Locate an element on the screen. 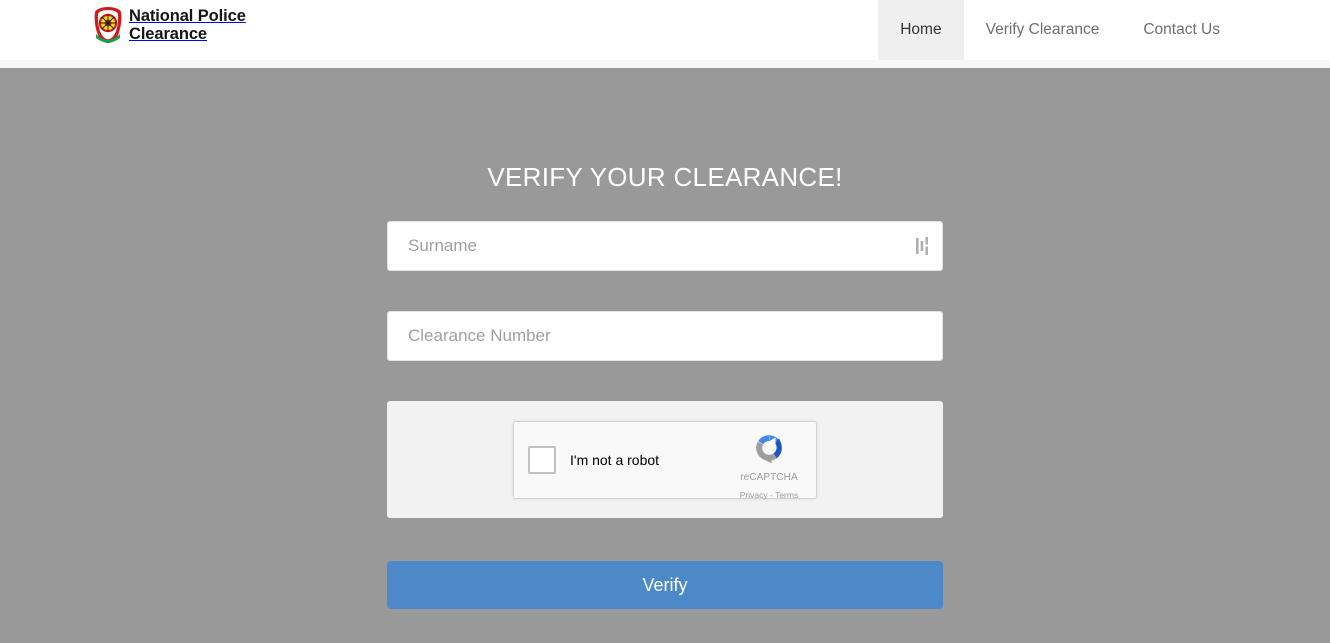 The height and width of the screenshot is (643, 1330). verify-button: Verify is located at coordinates (665, 585).